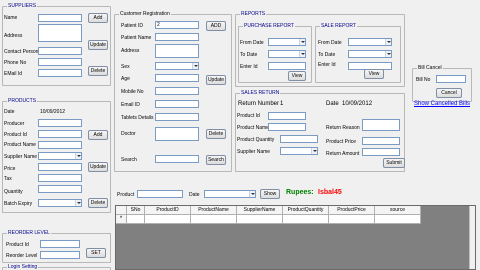 The image size is (480, 270). I want to click on grid-vertical-scrollbar, so click(472, 237).